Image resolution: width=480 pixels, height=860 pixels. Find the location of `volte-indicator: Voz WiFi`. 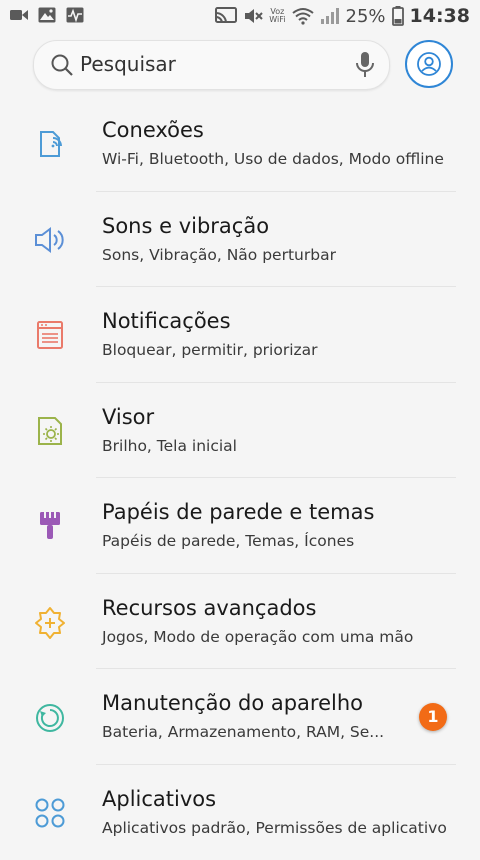

volte-indicator: Voz WiFi is located at coordinates (277, 16).